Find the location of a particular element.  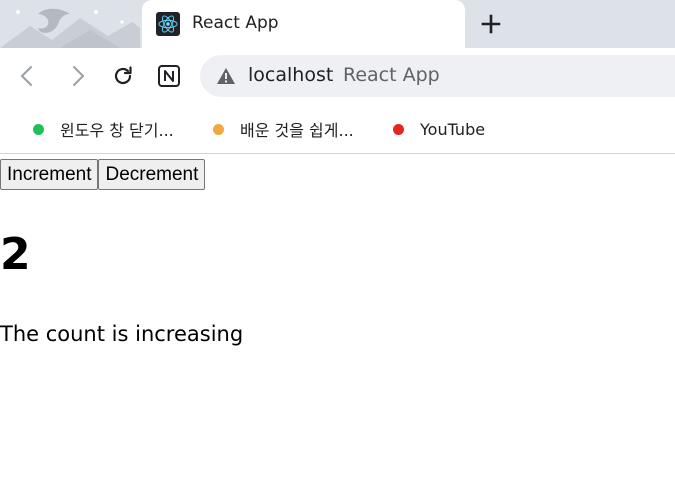

reload-icon is located at coordinates (123, 76).